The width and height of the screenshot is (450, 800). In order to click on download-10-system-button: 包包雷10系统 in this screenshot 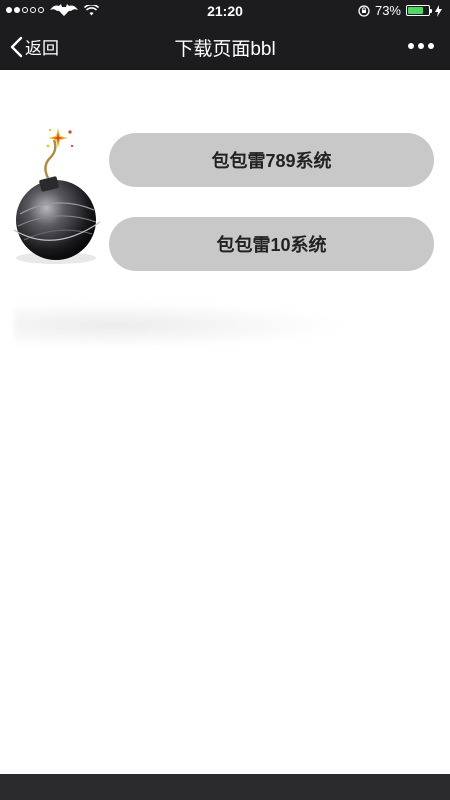, I will do `click(271, 244)`.